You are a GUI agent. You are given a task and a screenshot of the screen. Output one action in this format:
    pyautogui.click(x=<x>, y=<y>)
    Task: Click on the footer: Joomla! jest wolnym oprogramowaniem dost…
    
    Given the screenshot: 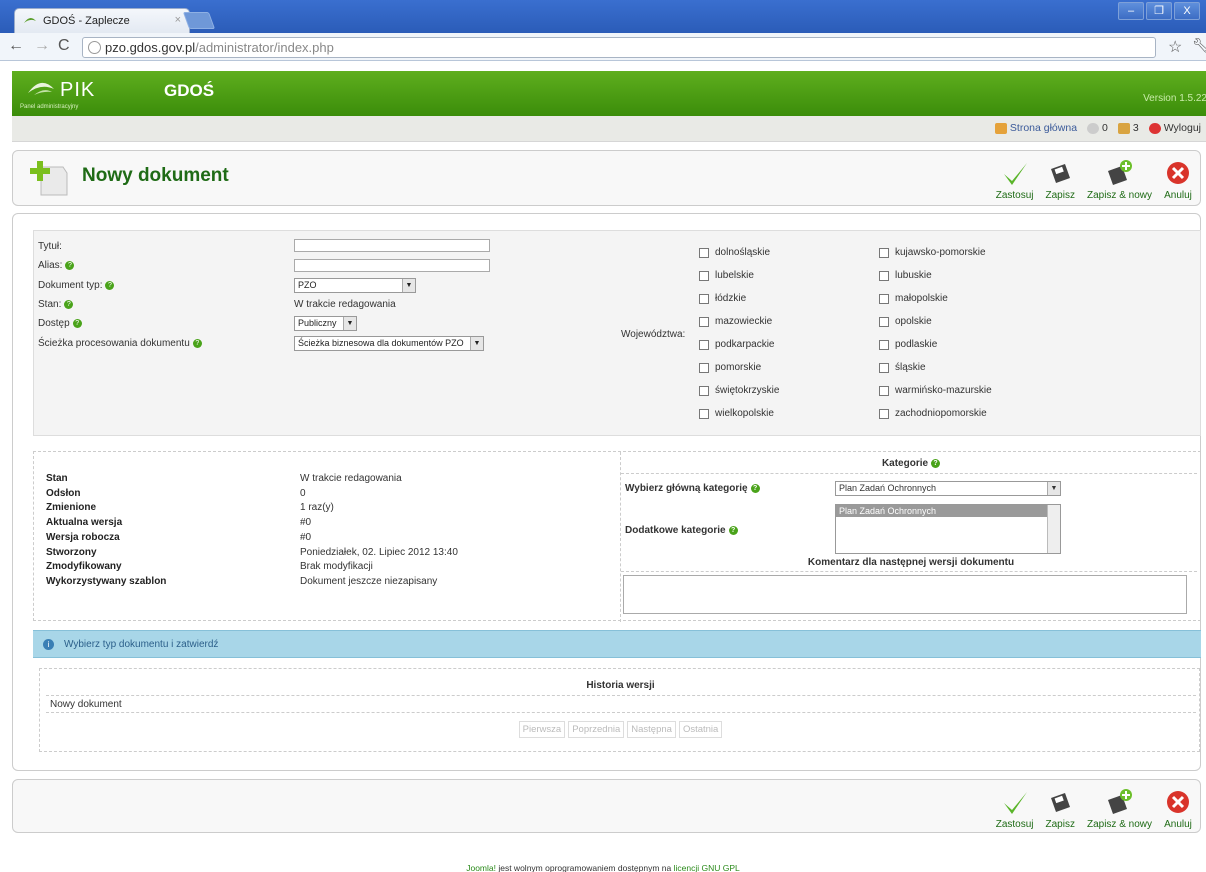 What is the action you would take?
    pyautogui.click(x=603, y=867)
    